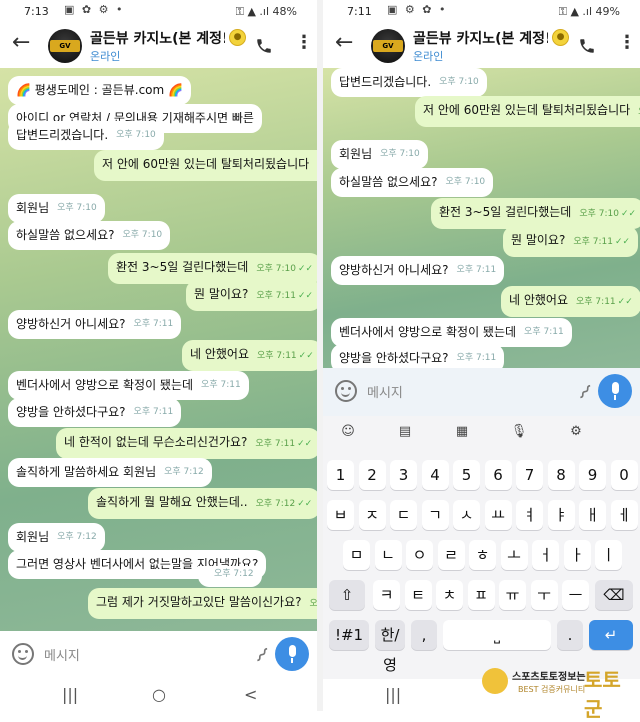 The height and width of the screenshot is (722, 640). I want to click on key-ㄴ: ㄴ, so click(388, 555).